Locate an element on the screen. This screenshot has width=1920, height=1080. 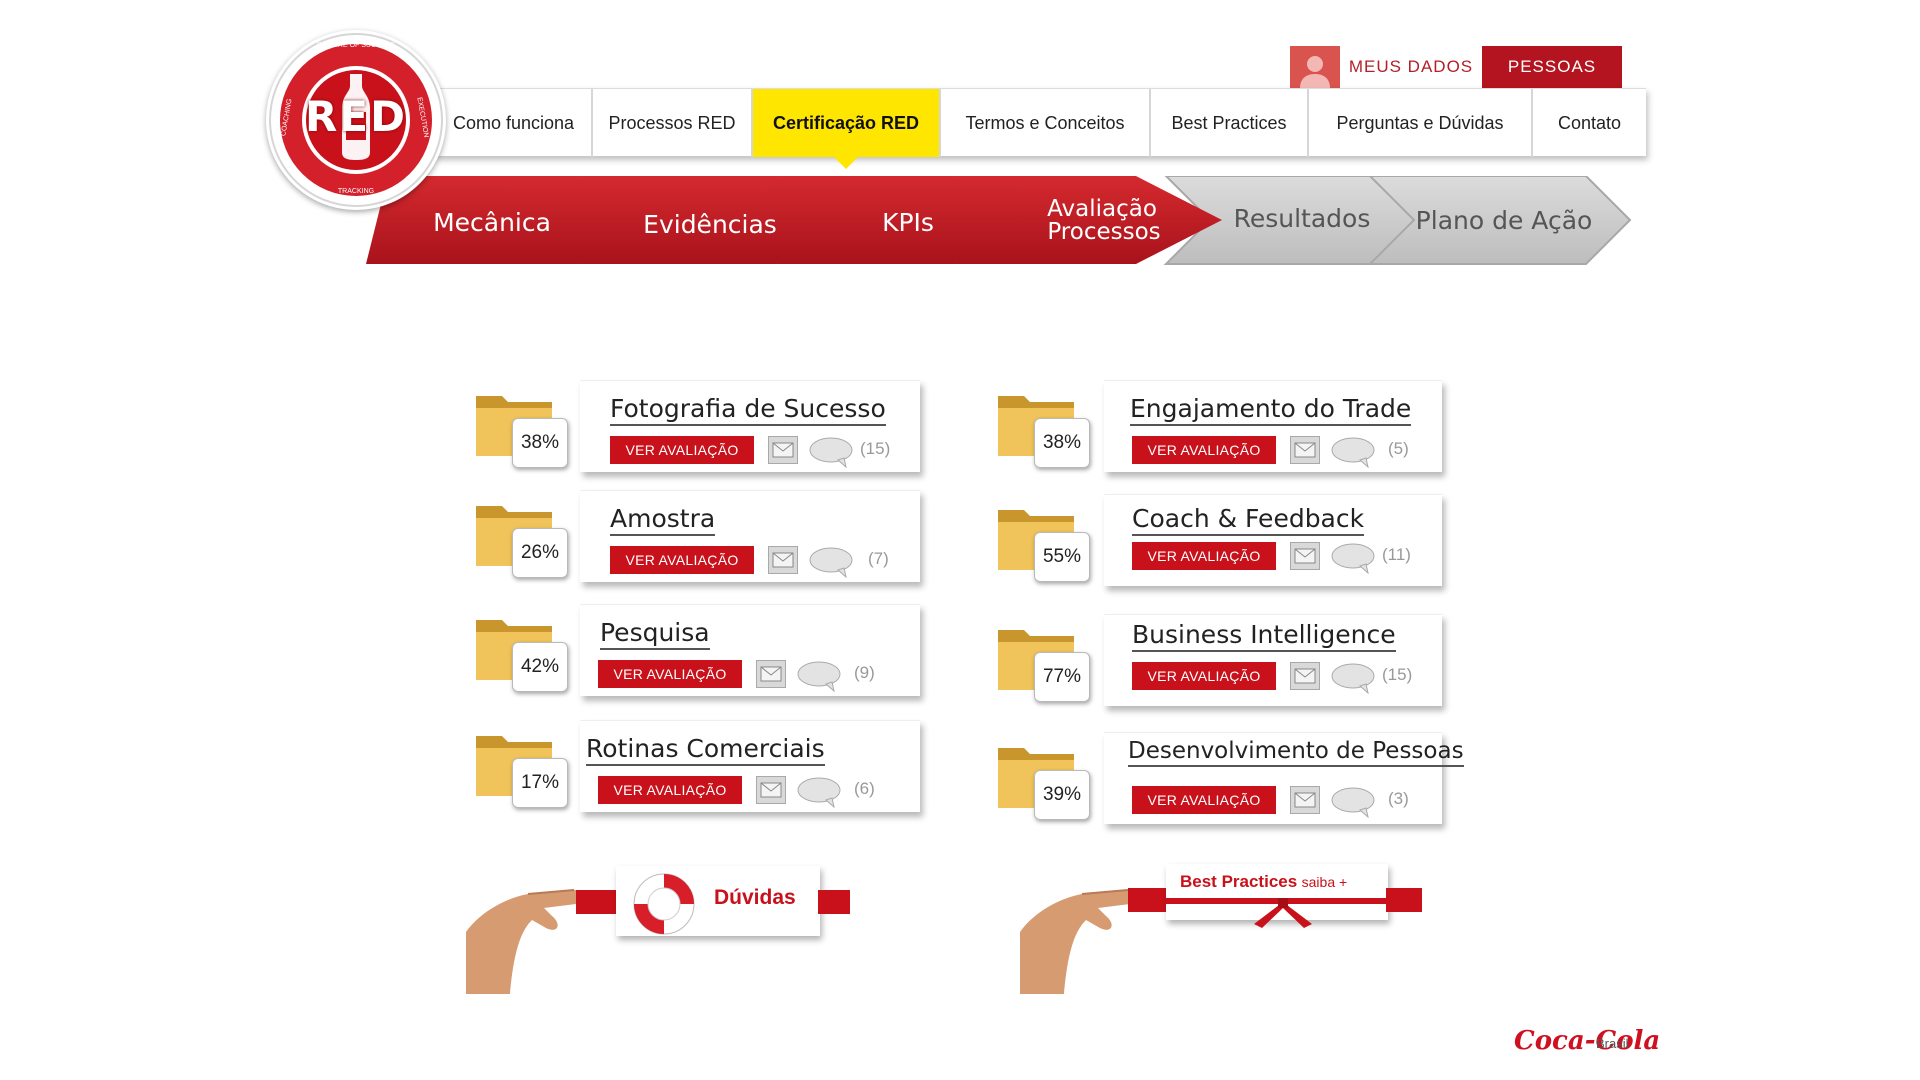
lifebuoy-icon is located at coordinates (664, 904).